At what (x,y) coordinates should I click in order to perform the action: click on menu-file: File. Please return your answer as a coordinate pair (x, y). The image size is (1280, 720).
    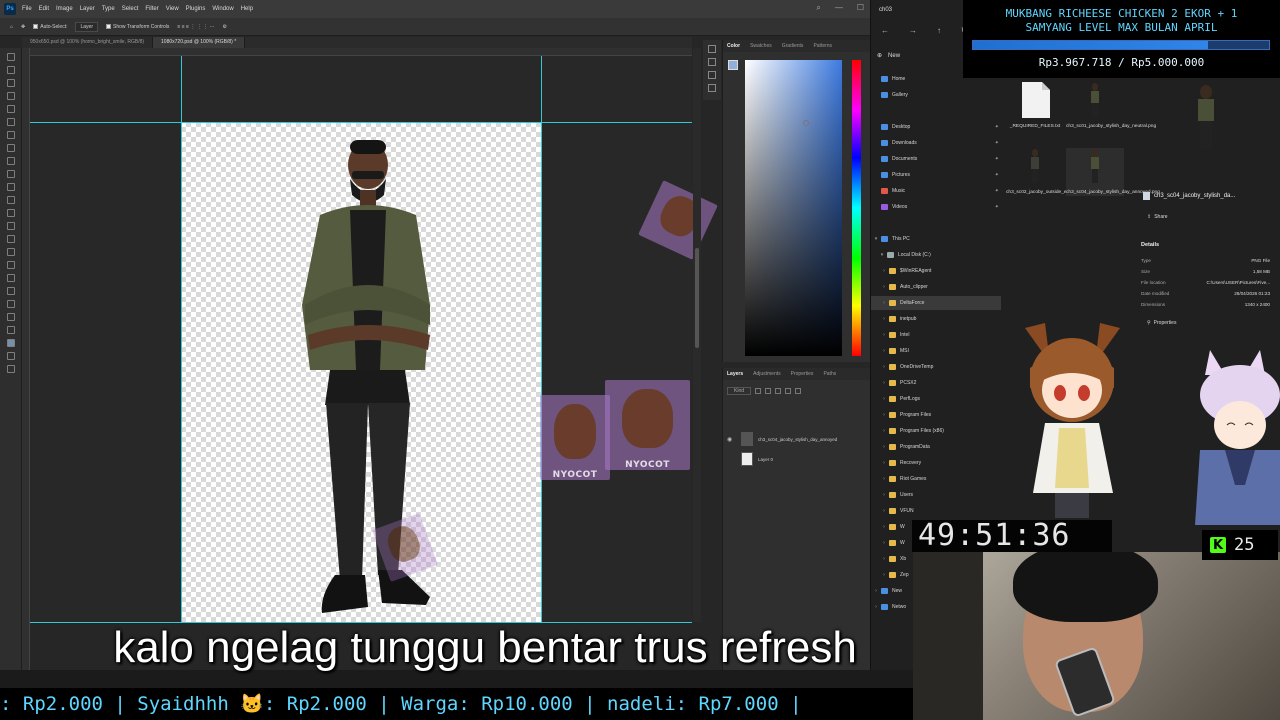
    Looking at the image, I should click on (27, 9).